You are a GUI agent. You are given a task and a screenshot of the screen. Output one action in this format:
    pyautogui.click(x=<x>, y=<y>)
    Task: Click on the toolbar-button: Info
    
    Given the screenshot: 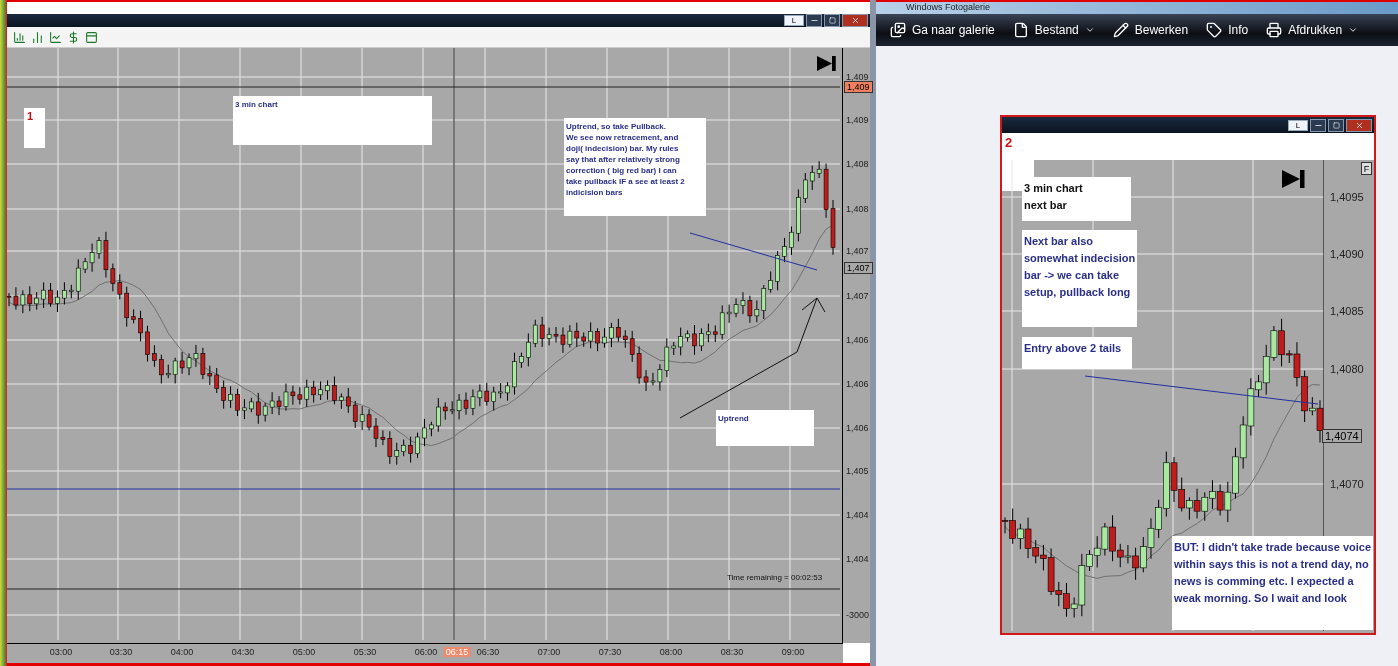 What is the action you would take?
    pyautogui.click(x=1227, y=30)
    